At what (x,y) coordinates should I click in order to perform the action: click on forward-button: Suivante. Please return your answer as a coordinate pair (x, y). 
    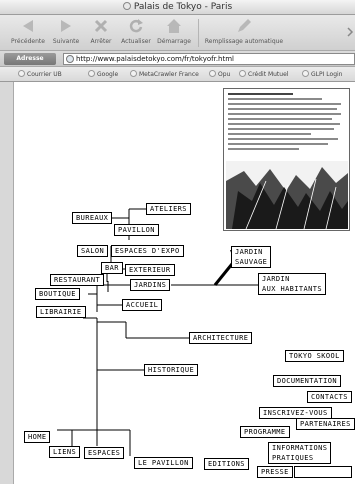
    Looking at the image, I should click on (66, 33).